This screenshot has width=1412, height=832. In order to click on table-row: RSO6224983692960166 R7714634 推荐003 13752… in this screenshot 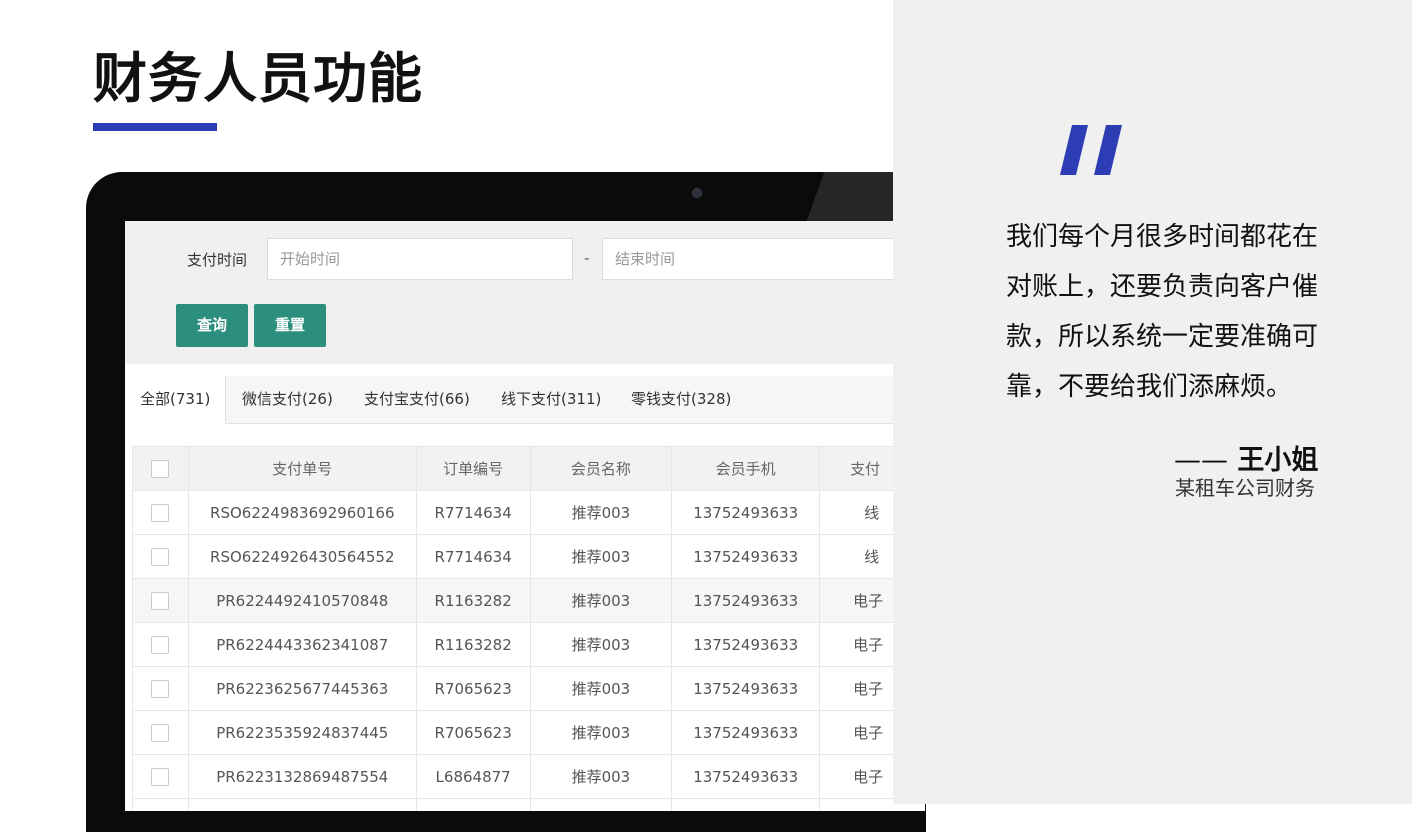, I will do `click(528, 512)`.